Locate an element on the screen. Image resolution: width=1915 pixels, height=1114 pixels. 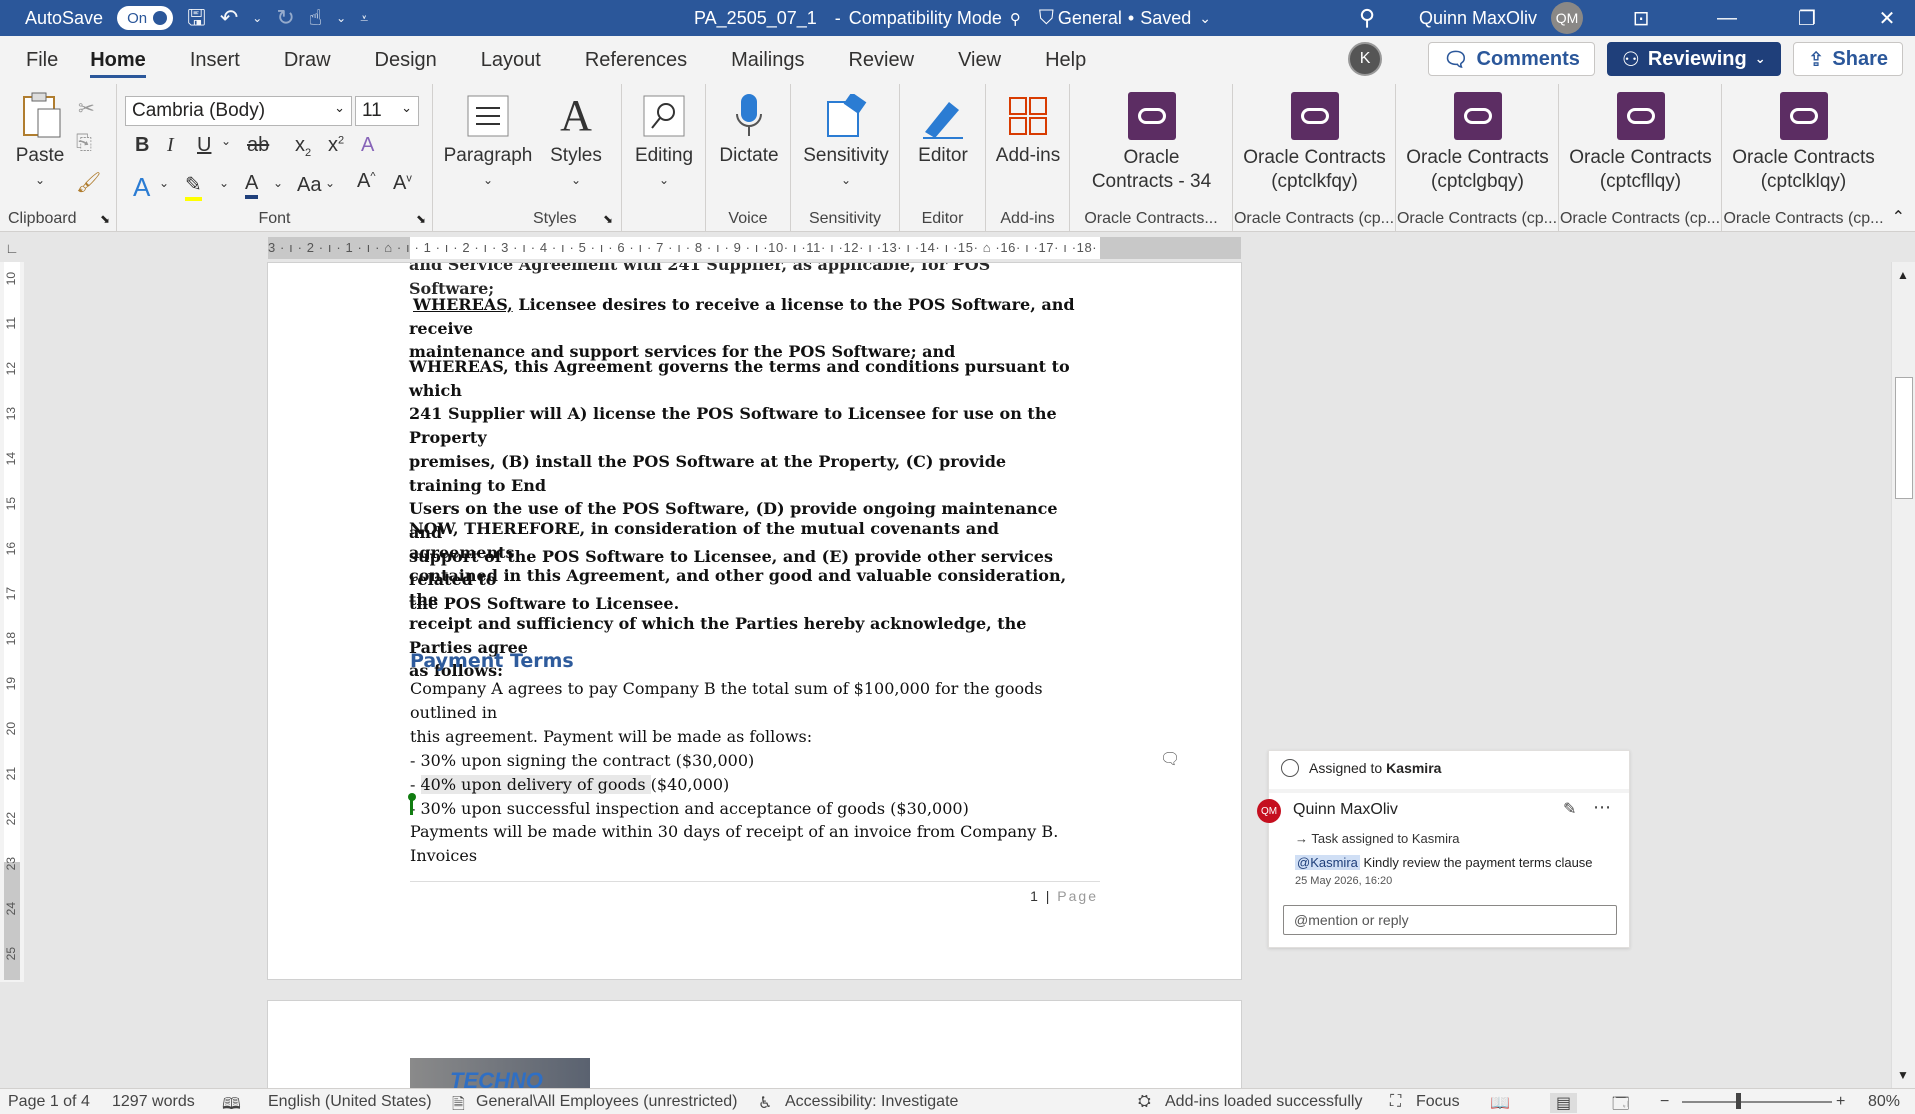
page-count: Page 1 of 4 is located at coordinates (49, 1102).